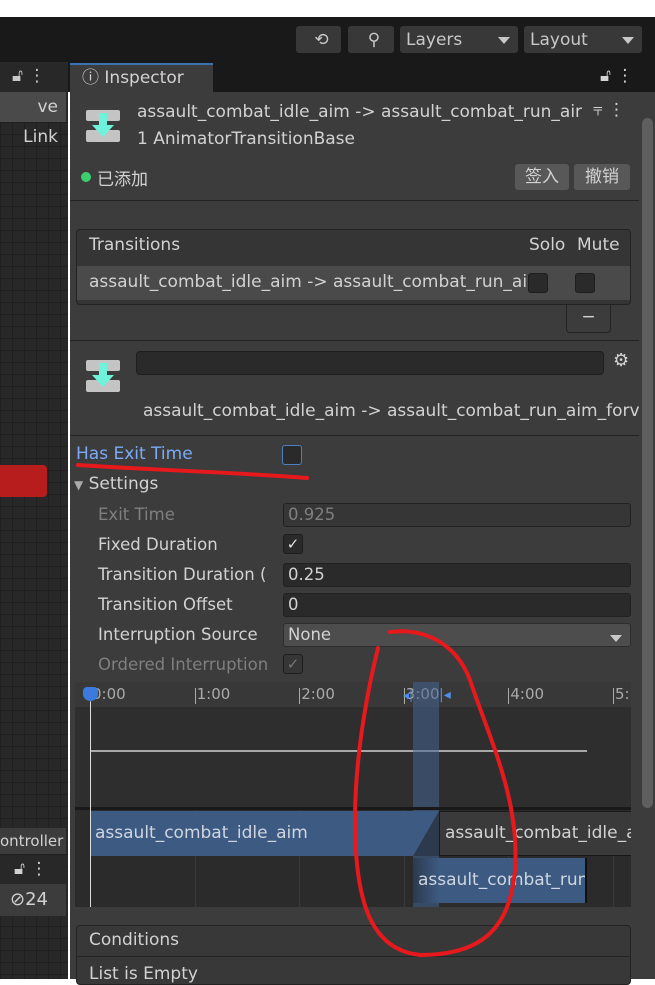 The width and height of the screenshot is (655, 985). What do you see at coordinates (647, 463) in the screenshot?
I see `scrollbar-thumb` at bounding box center [647, 463].